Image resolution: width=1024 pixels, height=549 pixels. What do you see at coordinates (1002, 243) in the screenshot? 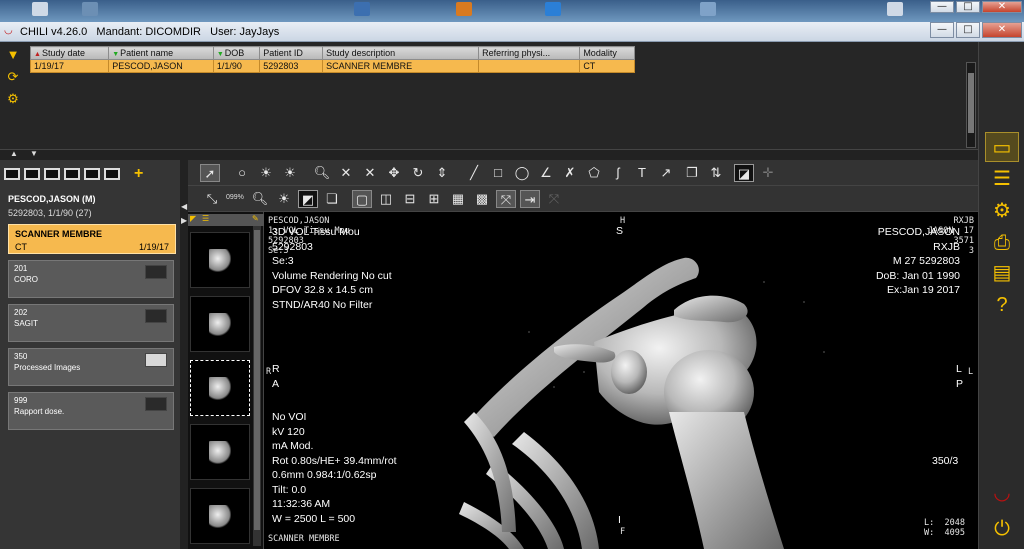
I see `printer-icon: ⎙` at bounding box center [1002, 243].